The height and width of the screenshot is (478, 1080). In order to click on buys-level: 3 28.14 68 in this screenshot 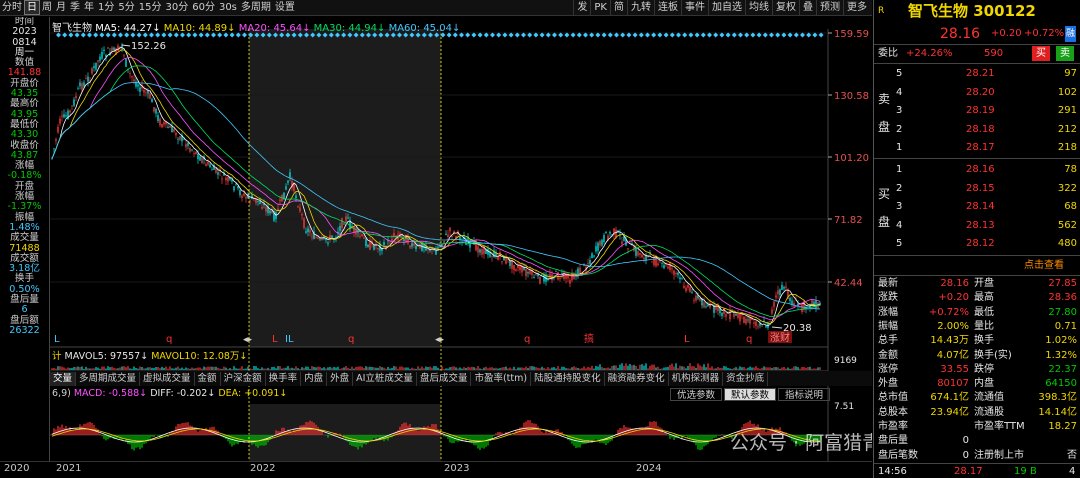, I will do `click(977, 206)`.